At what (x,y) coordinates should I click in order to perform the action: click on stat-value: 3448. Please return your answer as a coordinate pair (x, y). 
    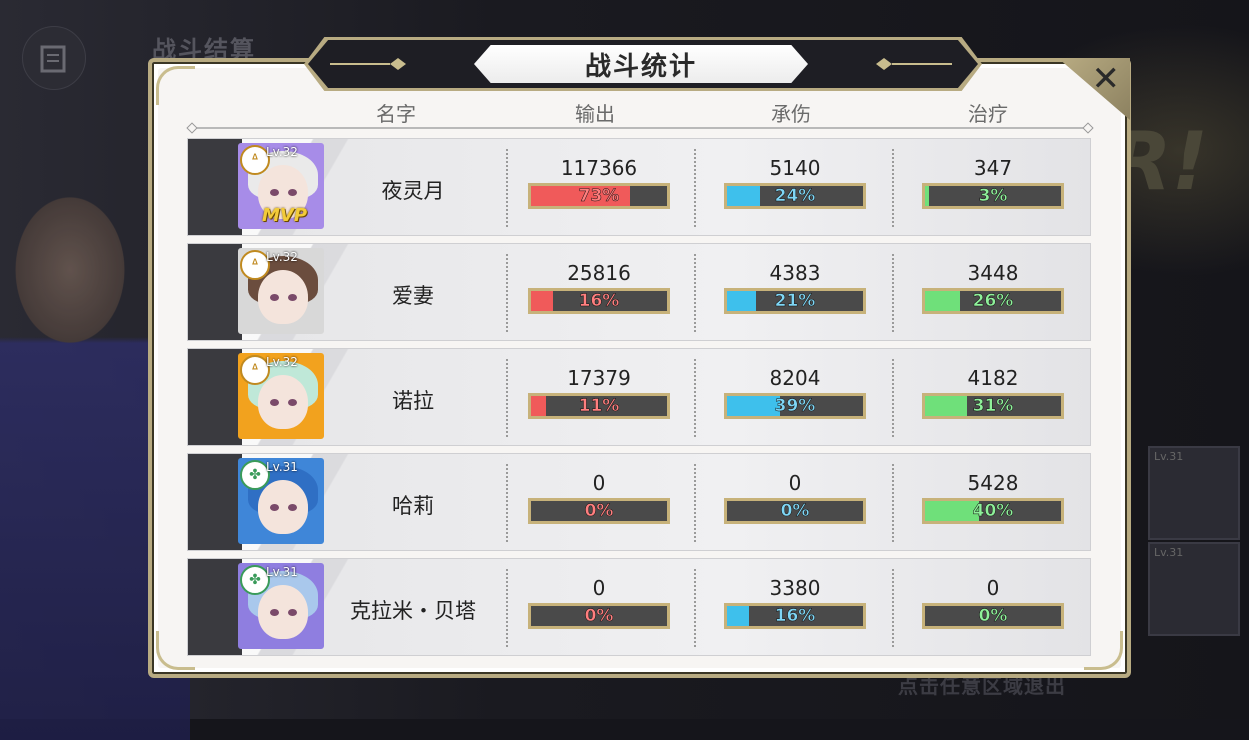
    Looking at the image, I should click on (993, 273).